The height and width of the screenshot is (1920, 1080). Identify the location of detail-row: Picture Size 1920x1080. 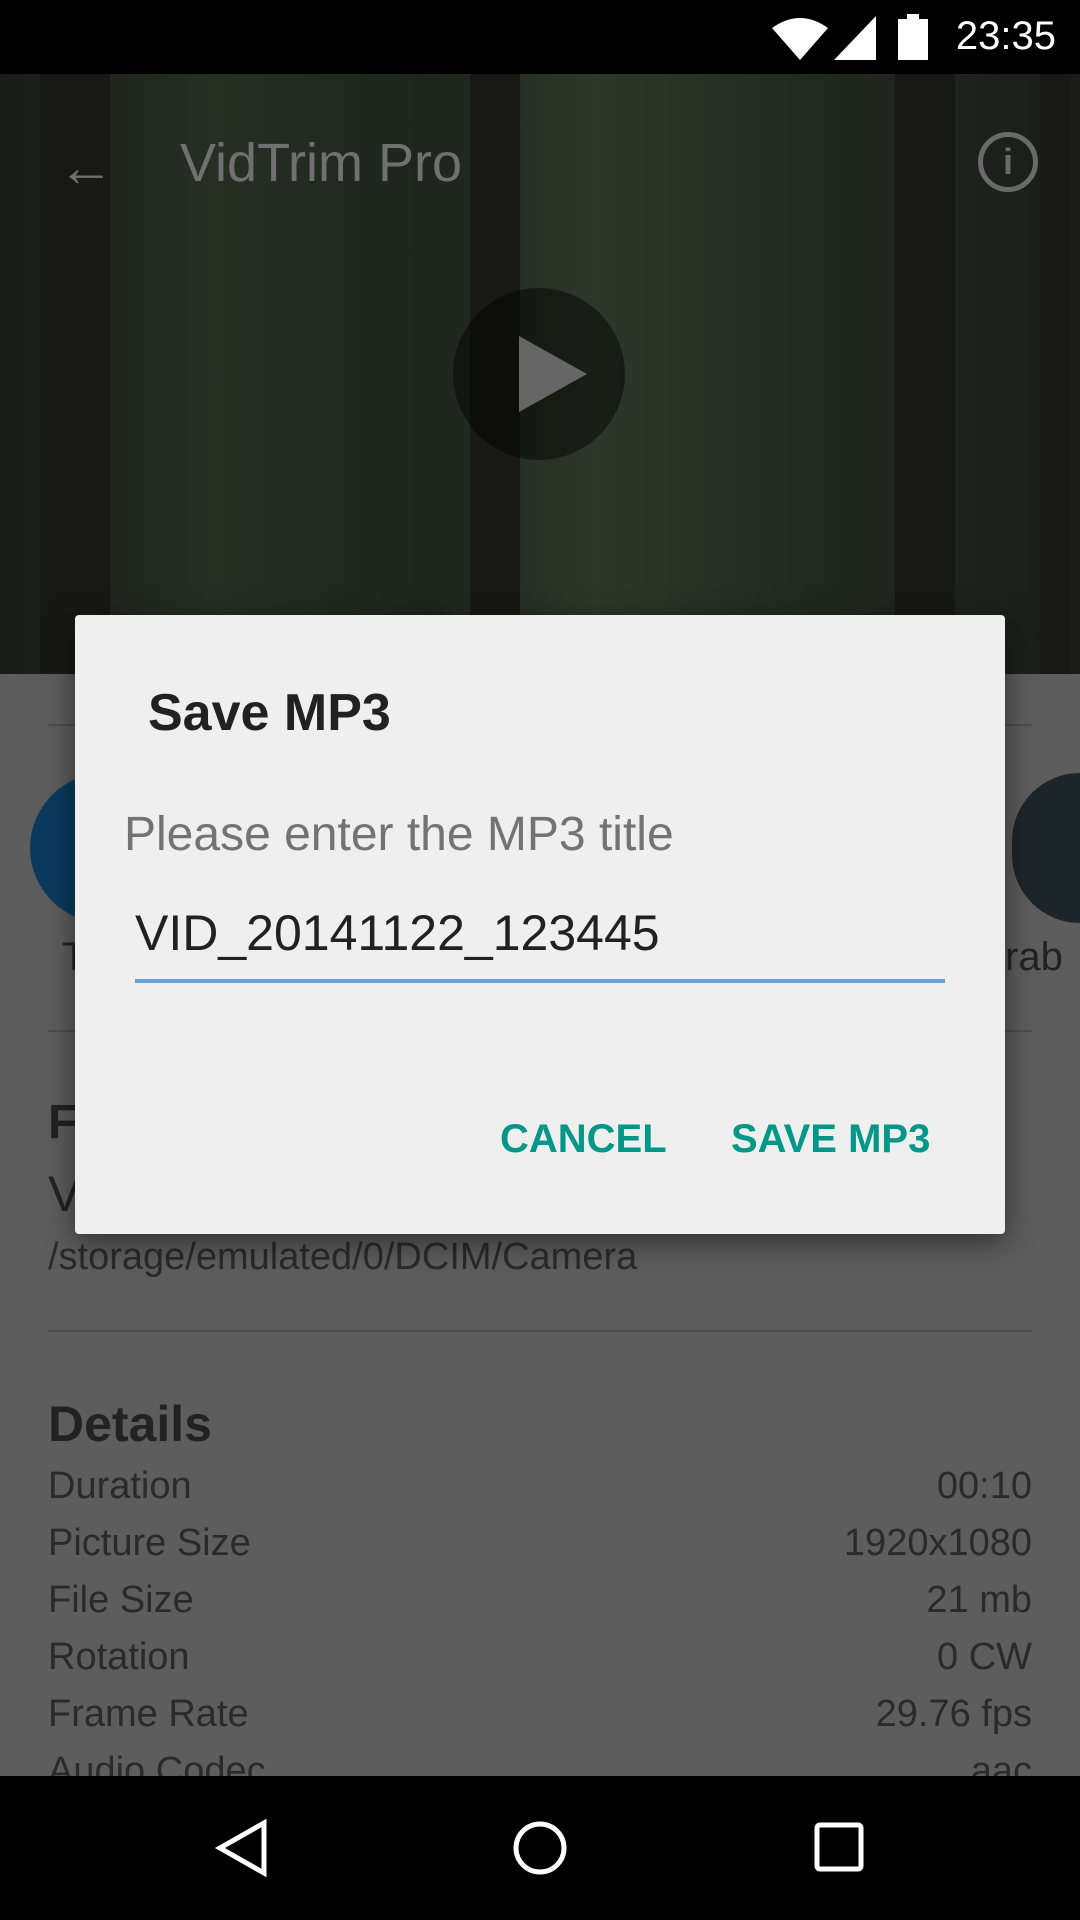
(540, 1543).